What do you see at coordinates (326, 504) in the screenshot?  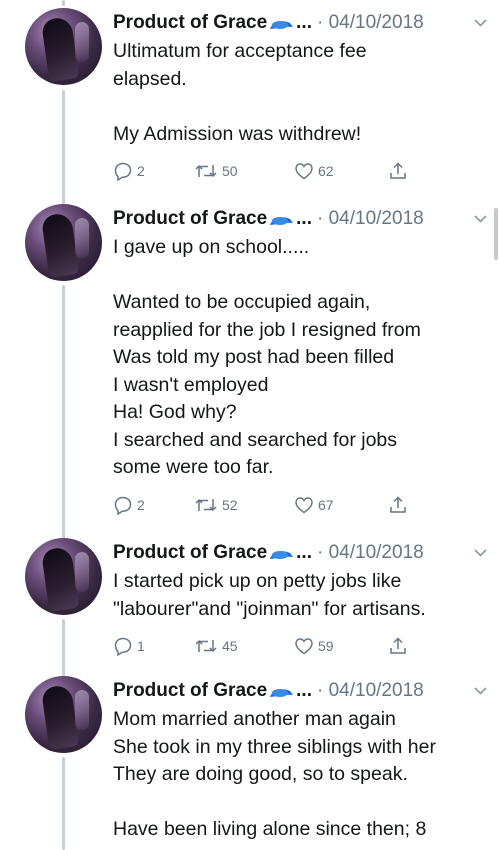 I see `like-count: 67` at bounding box center [326, 504].